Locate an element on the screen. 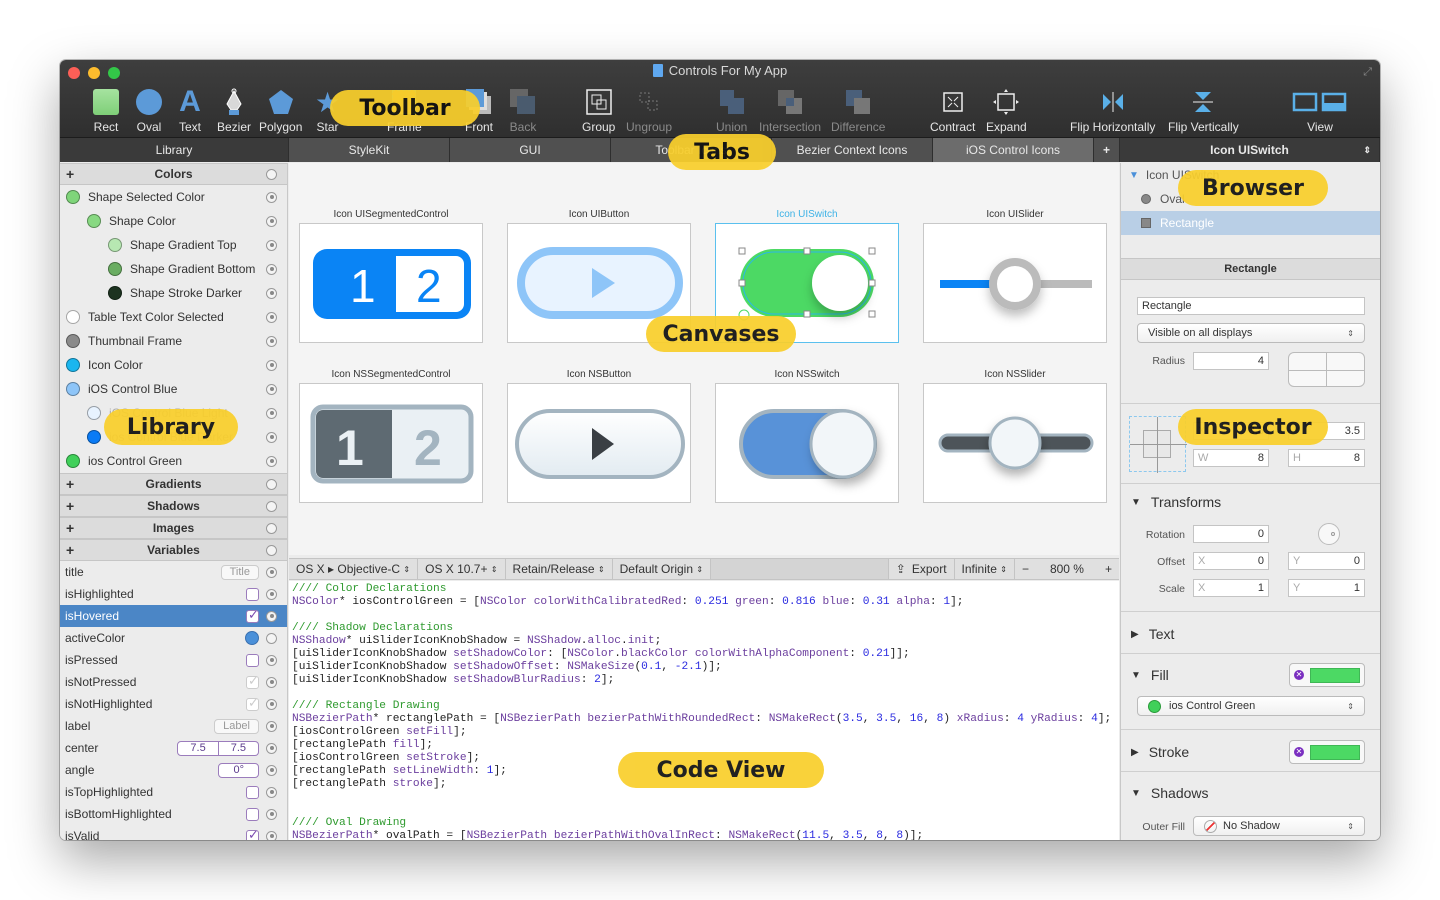 The width and height of the screenshot is (1440, 900). section-header-images: + Images is located at coordinates (173, 528).